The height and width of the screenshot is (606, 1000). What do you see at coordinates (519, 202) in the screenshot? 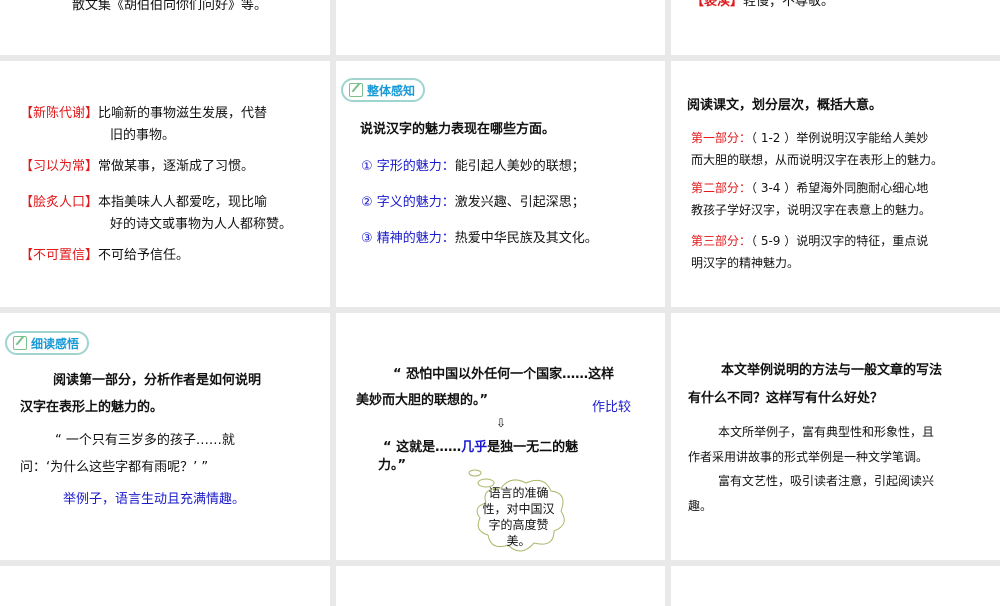
I see `point-text: 激发兴趣、引起深思；` at bounding box center [519, 202].